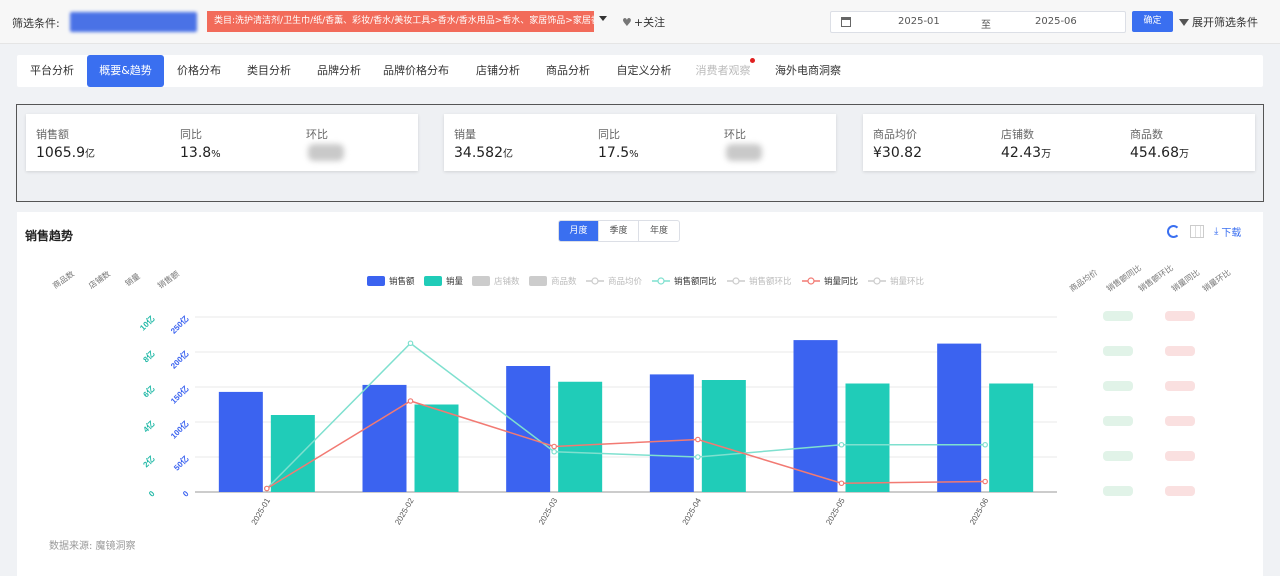 The image size is (1280, 576). What do you see at coordinates (1159, 153) in the screenshot?
I see `products-value: 454.68万` at bounding box center [1159, 153].